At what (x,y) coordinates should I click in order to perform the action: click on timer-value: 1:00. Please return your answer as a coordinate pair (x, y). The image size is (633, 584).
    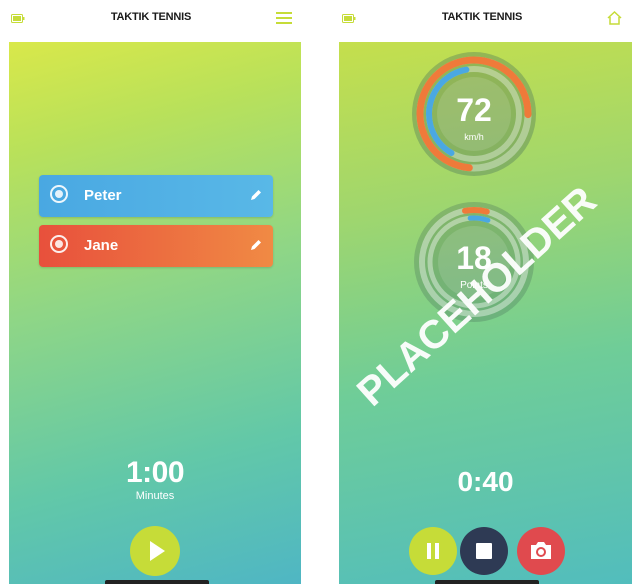
    Looking at the image, I should click on (155, 472).